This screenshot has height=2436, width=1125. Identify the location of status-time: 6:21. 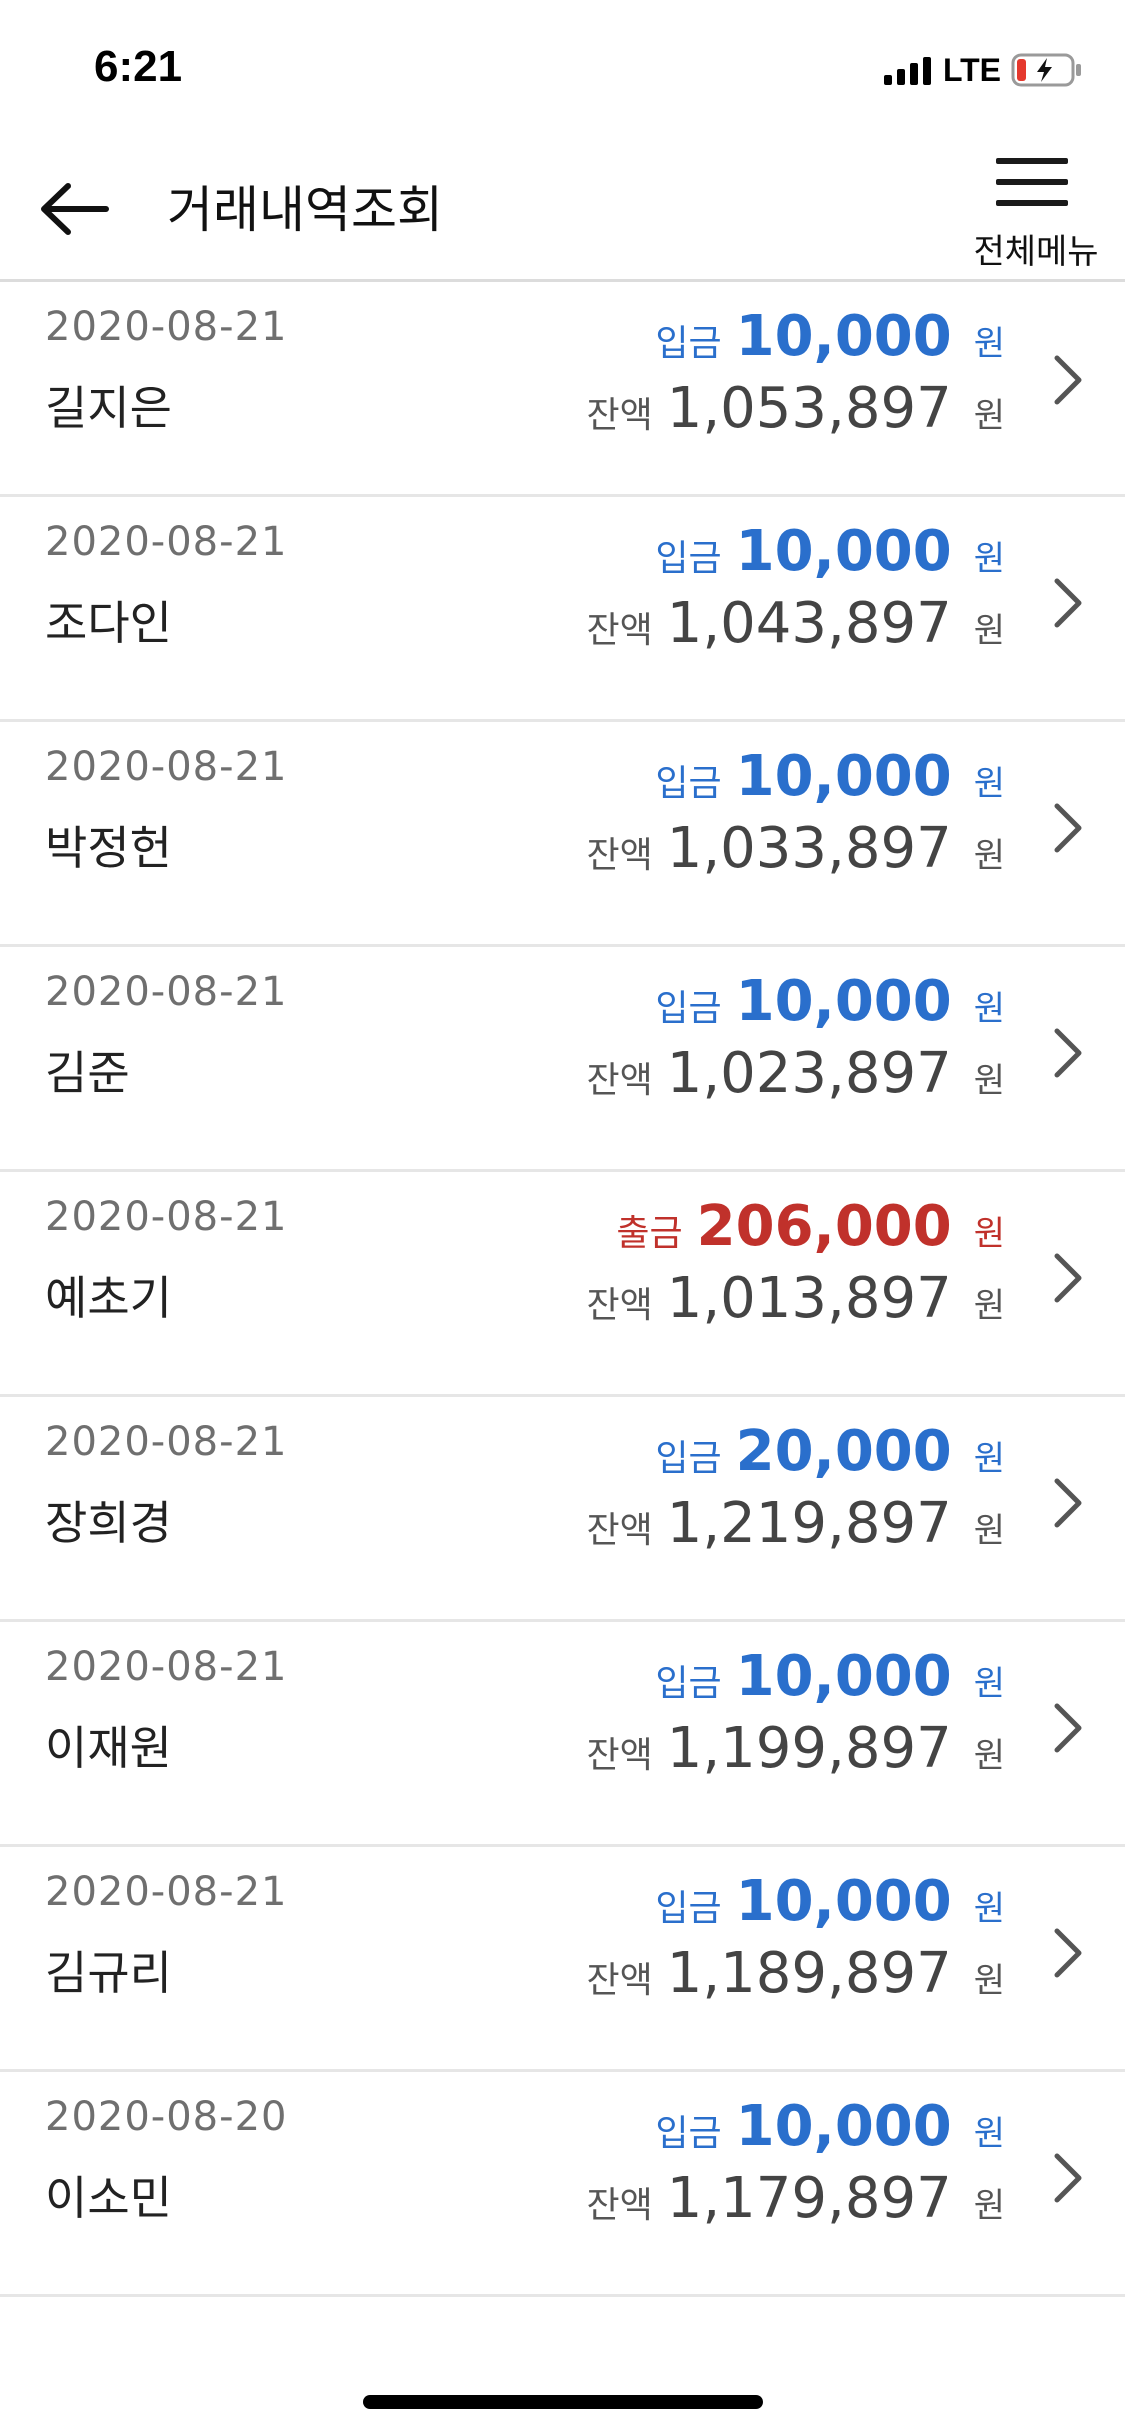
(138, 66).